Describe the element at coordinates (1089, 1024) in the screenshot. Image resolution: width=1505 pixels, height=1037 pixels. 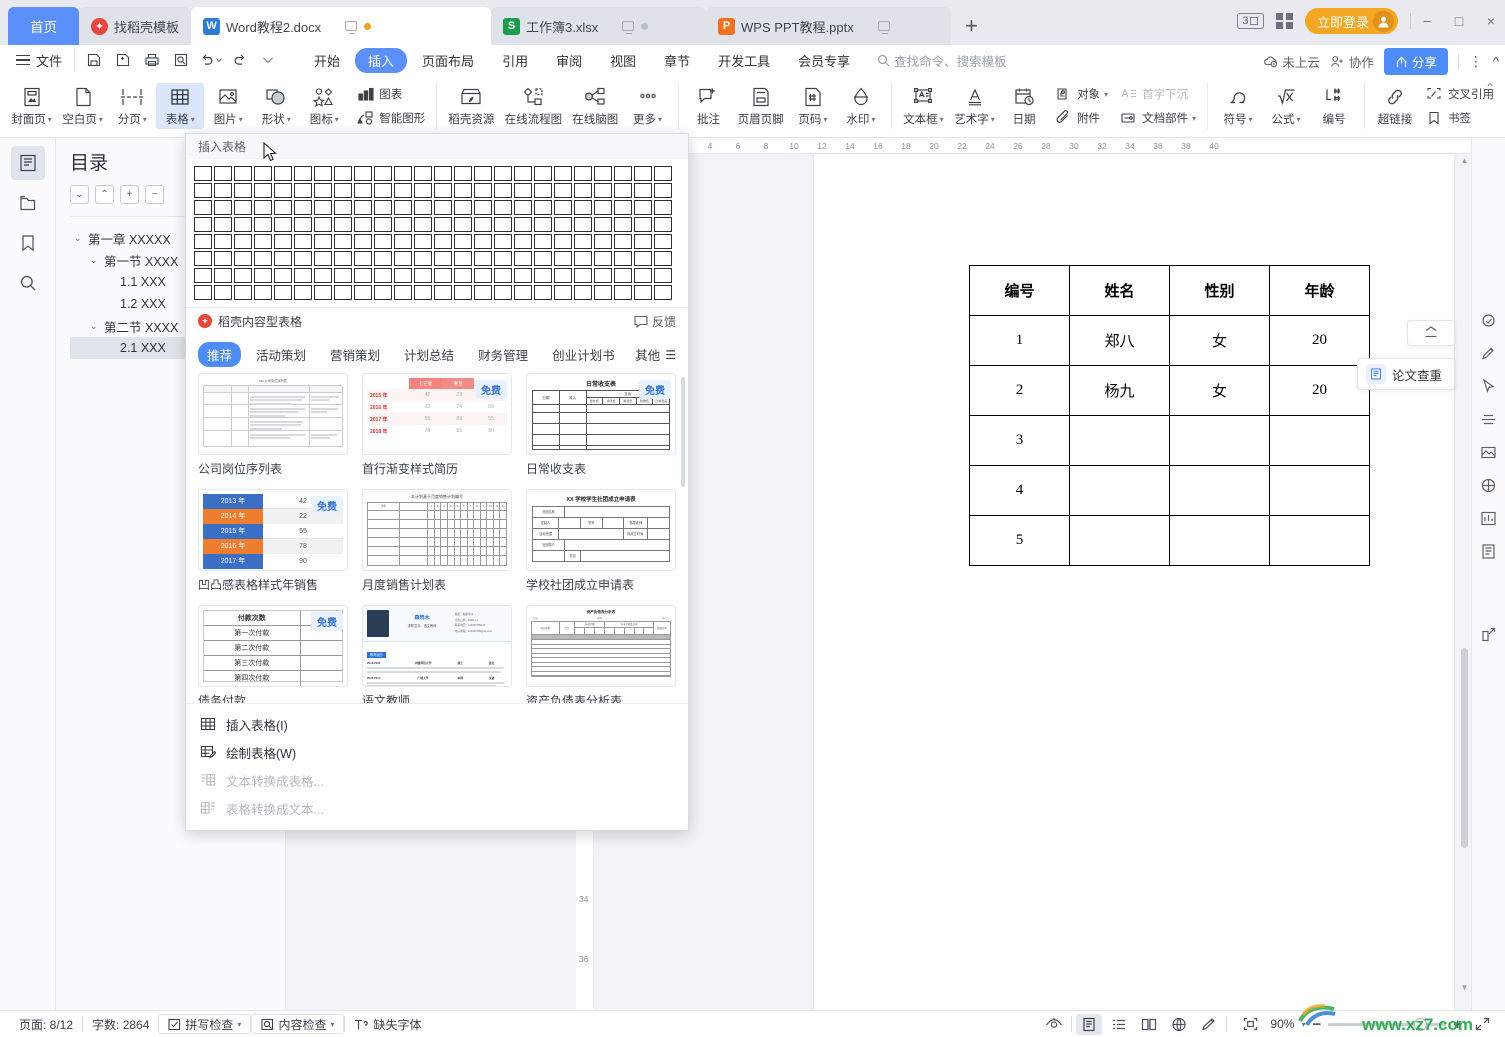
I see `page-view-icon` at that location.